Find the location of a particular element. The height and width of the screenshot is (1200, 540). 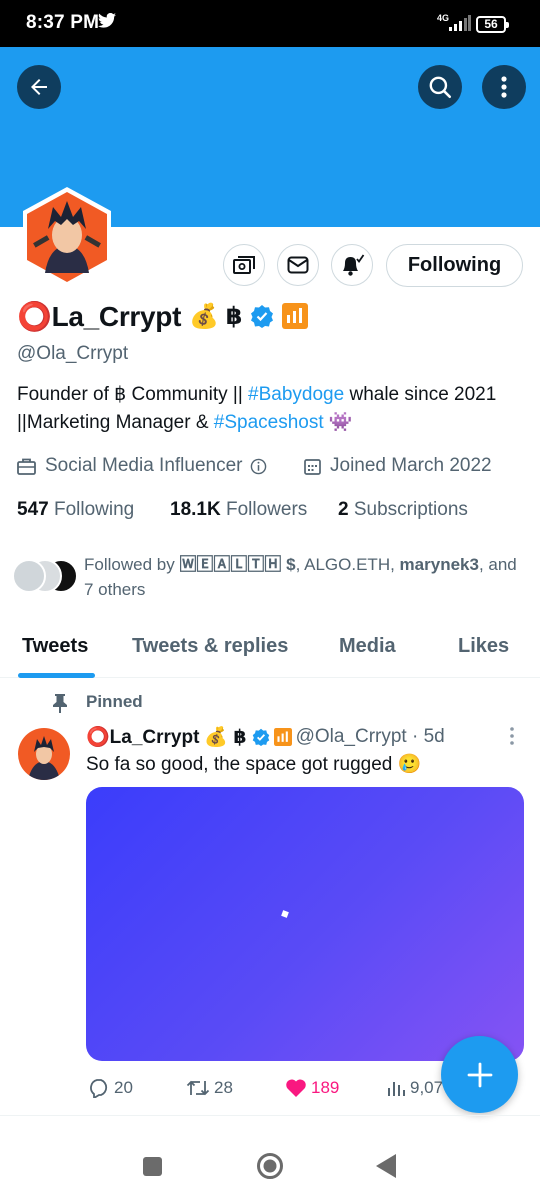

pinned-label: Pinned is located at coordinates (114, 701).